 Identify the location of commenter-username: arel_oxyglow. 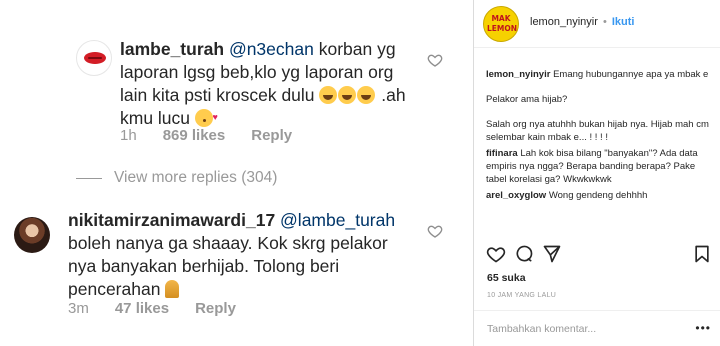
(516, 195).